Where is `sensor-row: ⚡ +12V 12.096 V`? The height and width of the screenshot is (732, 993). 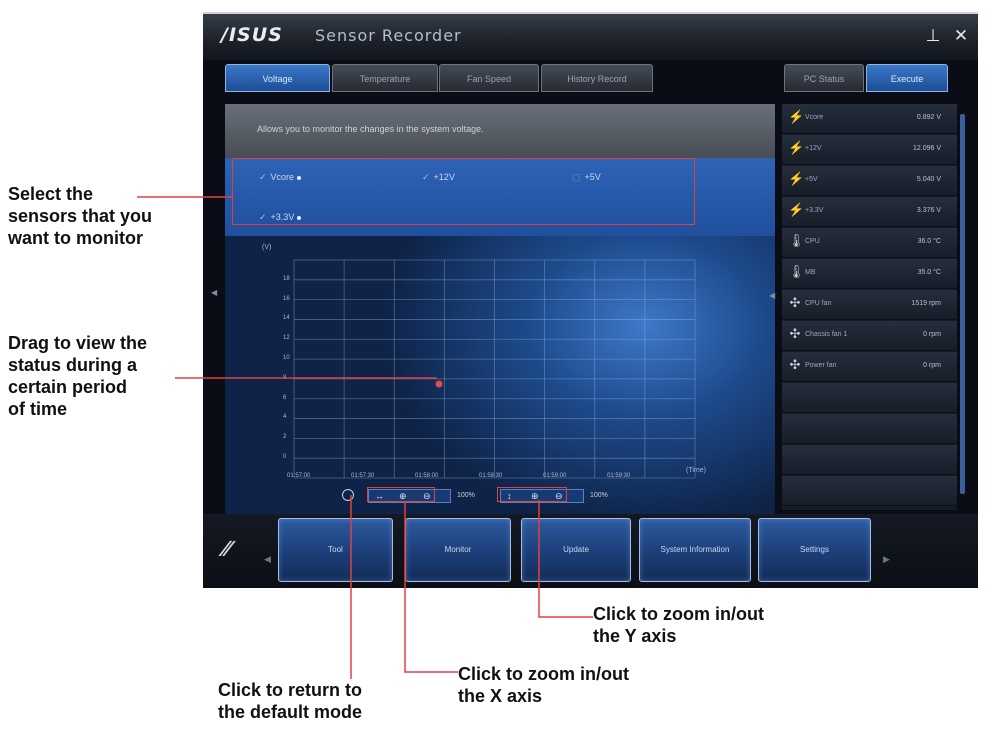 sensor-row: ⚡ +12V 12.096 V is located at coordinates (869, 150).